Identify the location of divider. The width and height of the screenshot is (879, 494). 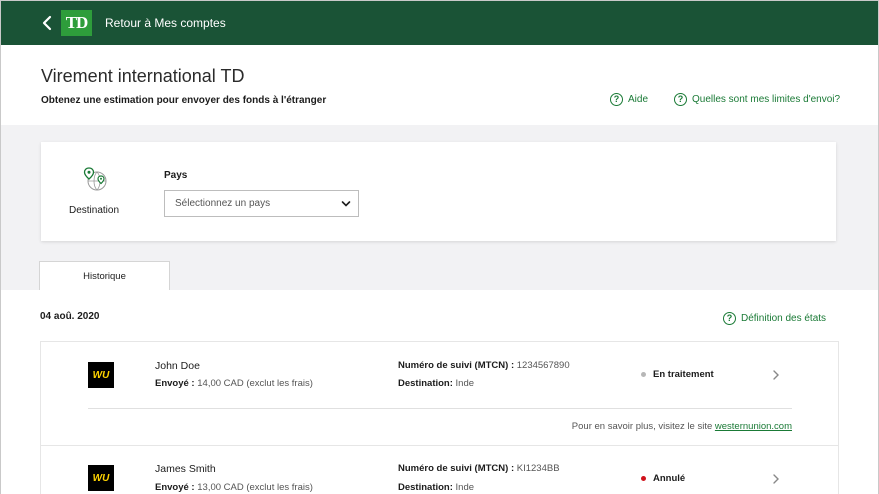
(440, 408).